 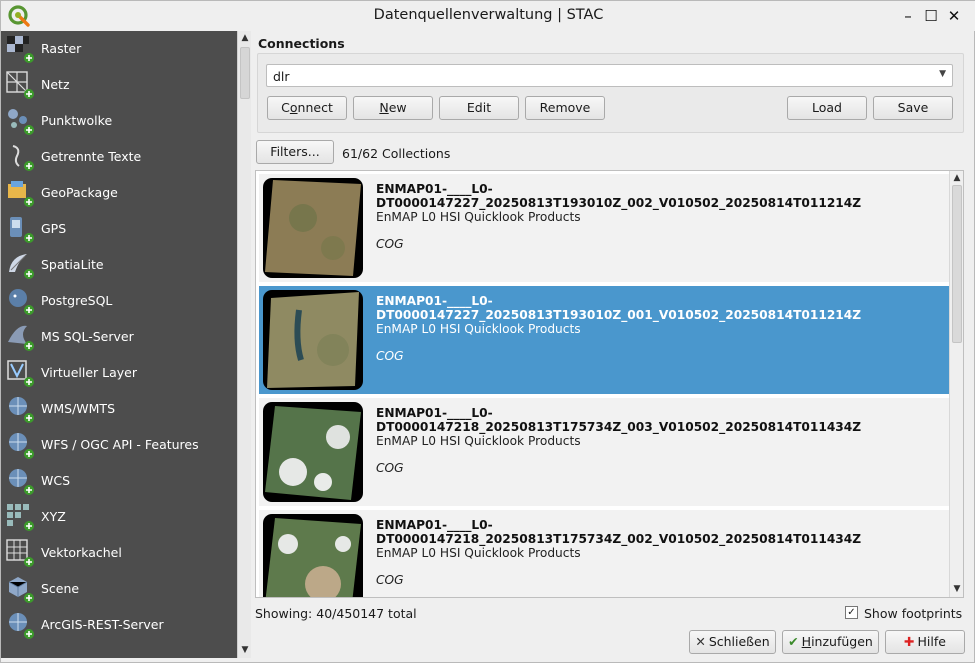 I want to click on sidebar-item-label: Netz, so click(x=55, y=84).